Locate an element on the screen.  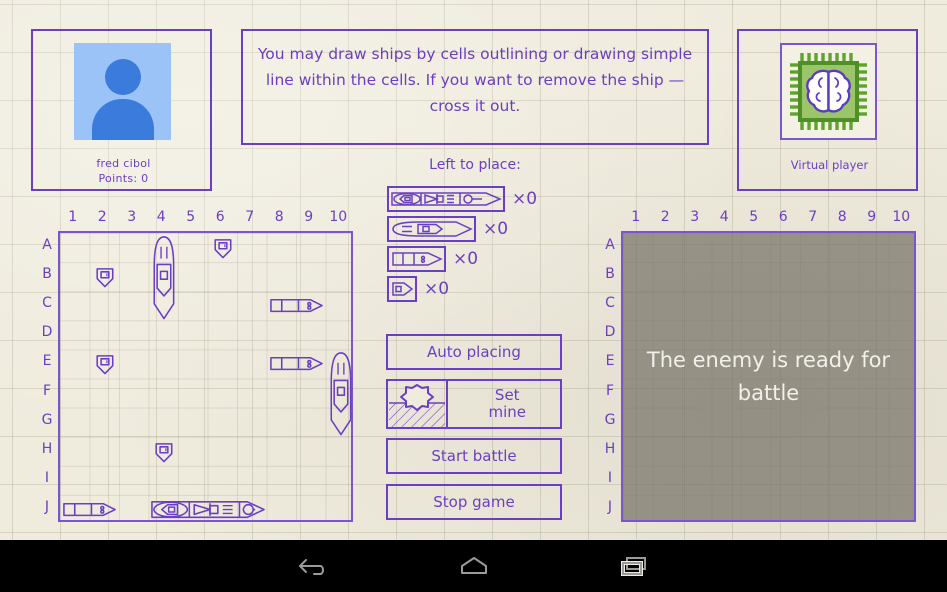
recents-glyph is located at coordinates (633, 566).